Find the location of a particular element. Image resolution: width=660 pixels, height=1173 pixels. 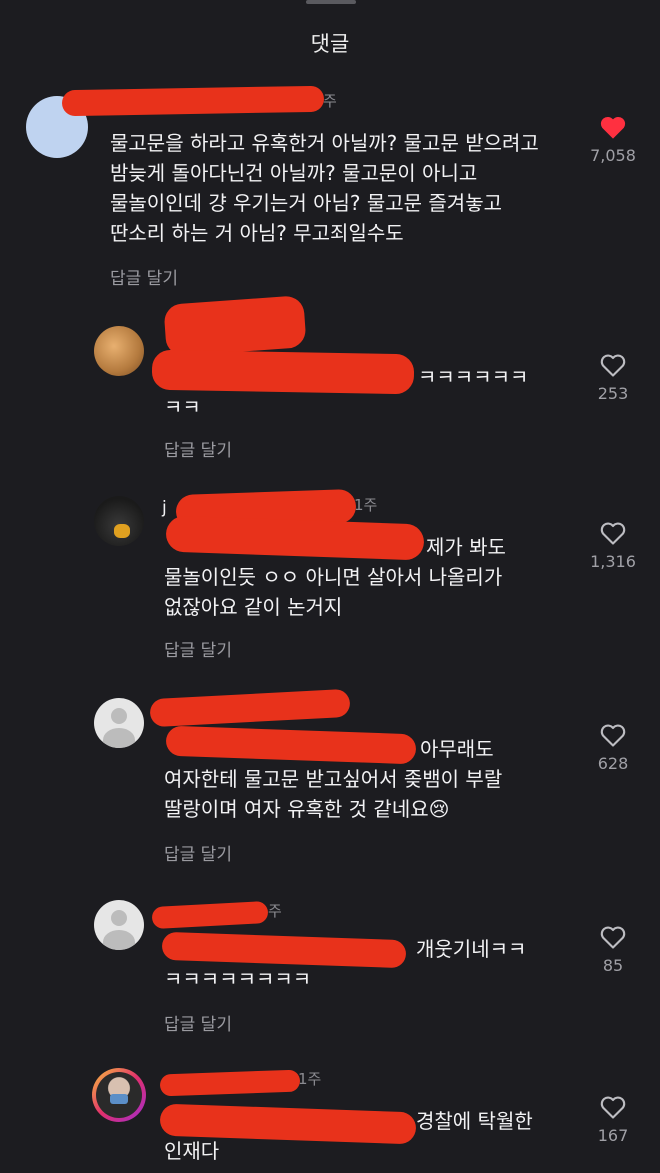

comment-text: 제가 봐도 물놀이인듯 ㅇㅇ 아니면 살아서 나올리가 없잖아요 같이 논거지 is located at coordinates (335, 577).